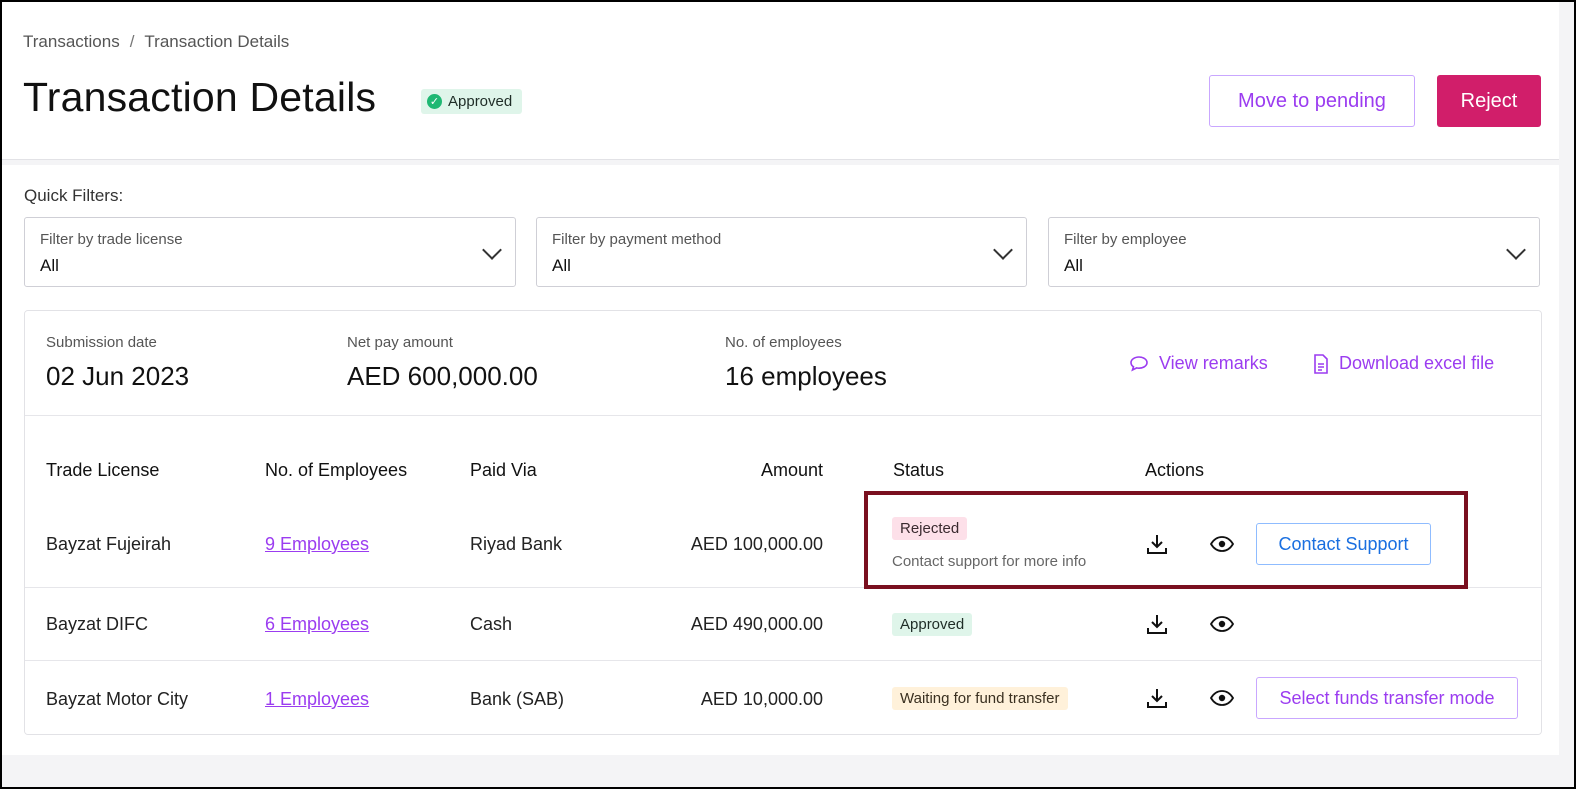 This screenshot has width=1576, height=789. I want to click on view-remarks-link: View remarks, so click(1198, 363).